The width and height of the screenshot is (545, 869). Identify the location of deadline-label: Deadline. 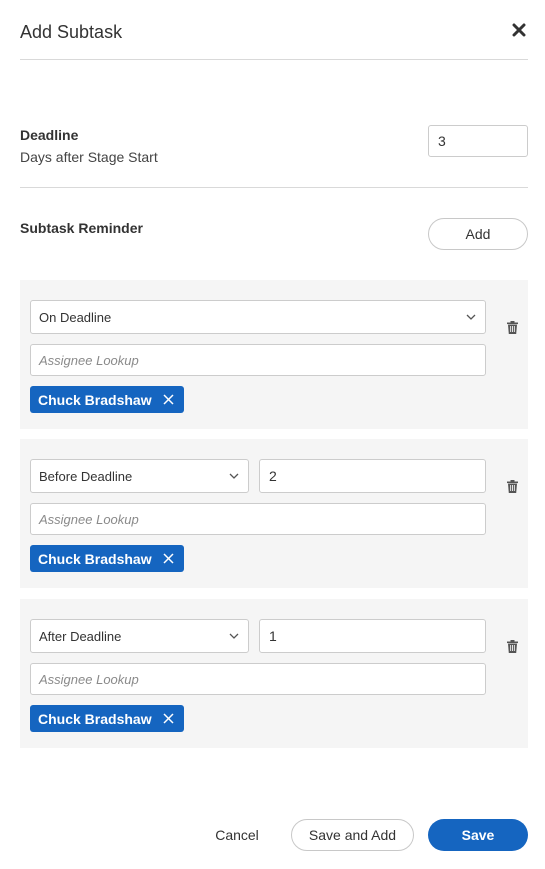
(49, 135).